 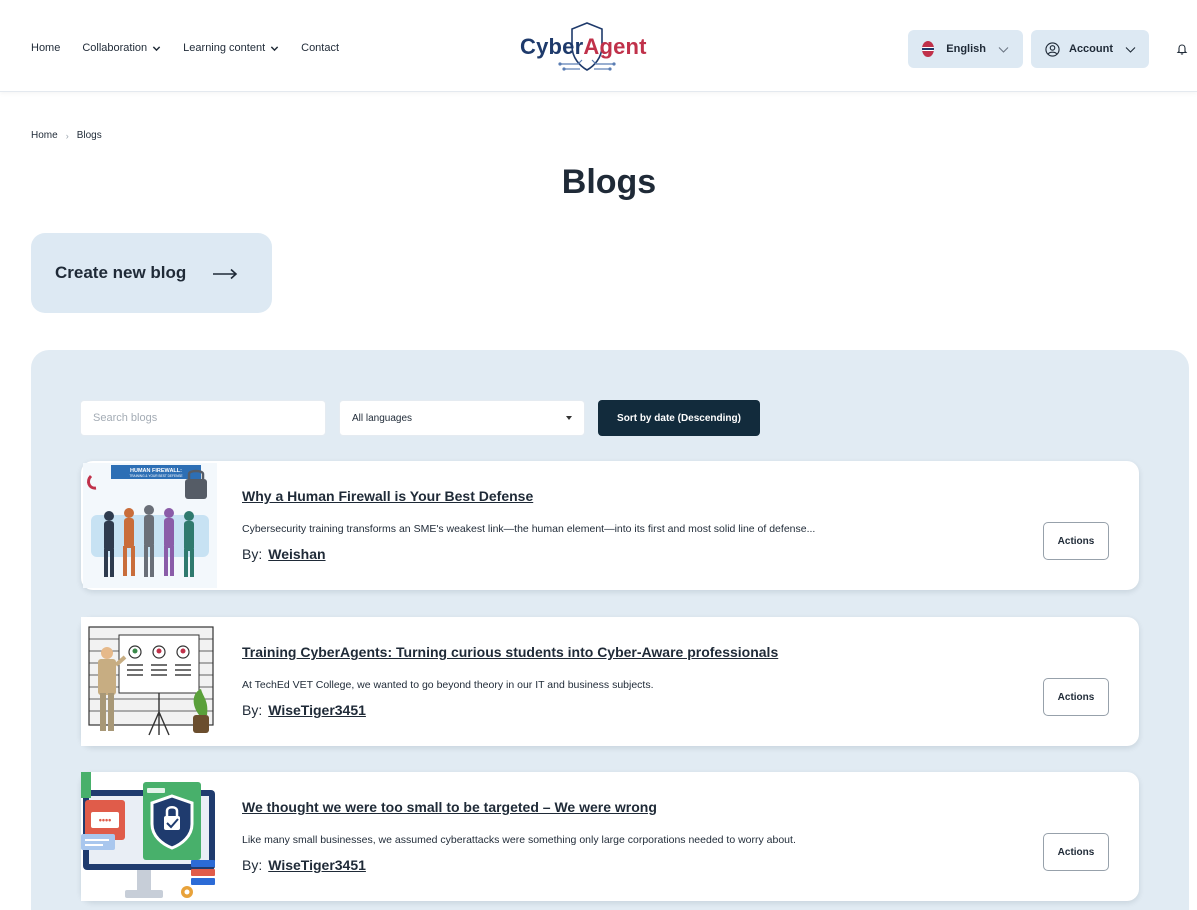 What do you see at coordinates (89, 135) in the screenshot?
I see `breadcrumb-current: Blogs` at bounding box center [89, 135].